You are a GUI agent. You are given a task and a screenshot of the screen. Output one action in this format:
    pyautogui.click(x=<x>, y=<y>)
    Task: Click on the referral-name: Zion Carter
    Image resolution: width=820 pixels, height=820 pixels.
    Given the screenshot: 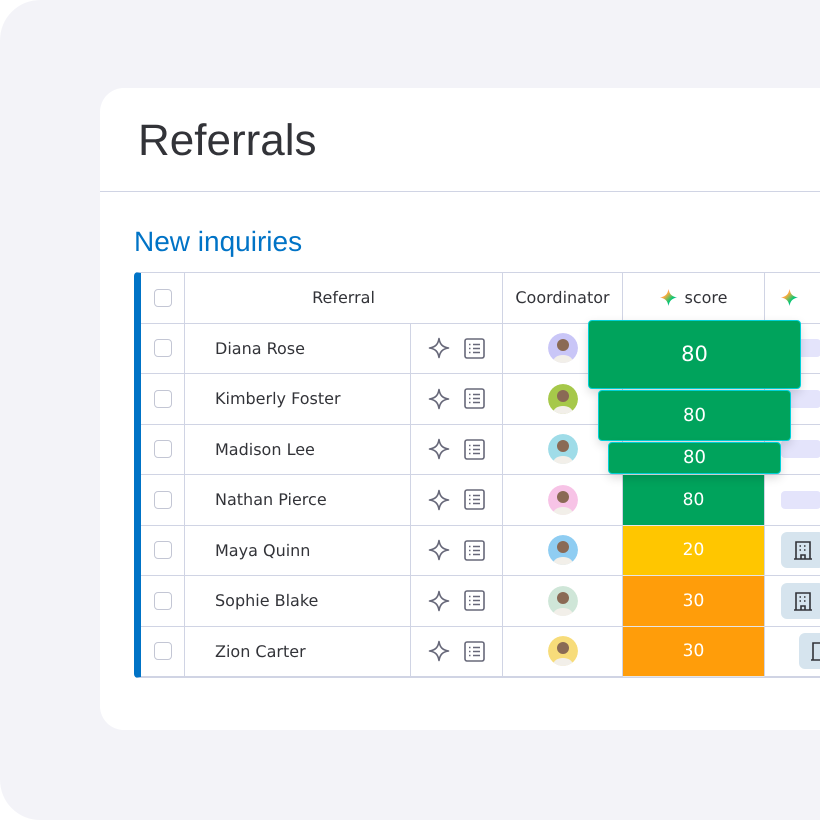 What is the action you would take?
    pyautogui.click(x=260, y=651)
    